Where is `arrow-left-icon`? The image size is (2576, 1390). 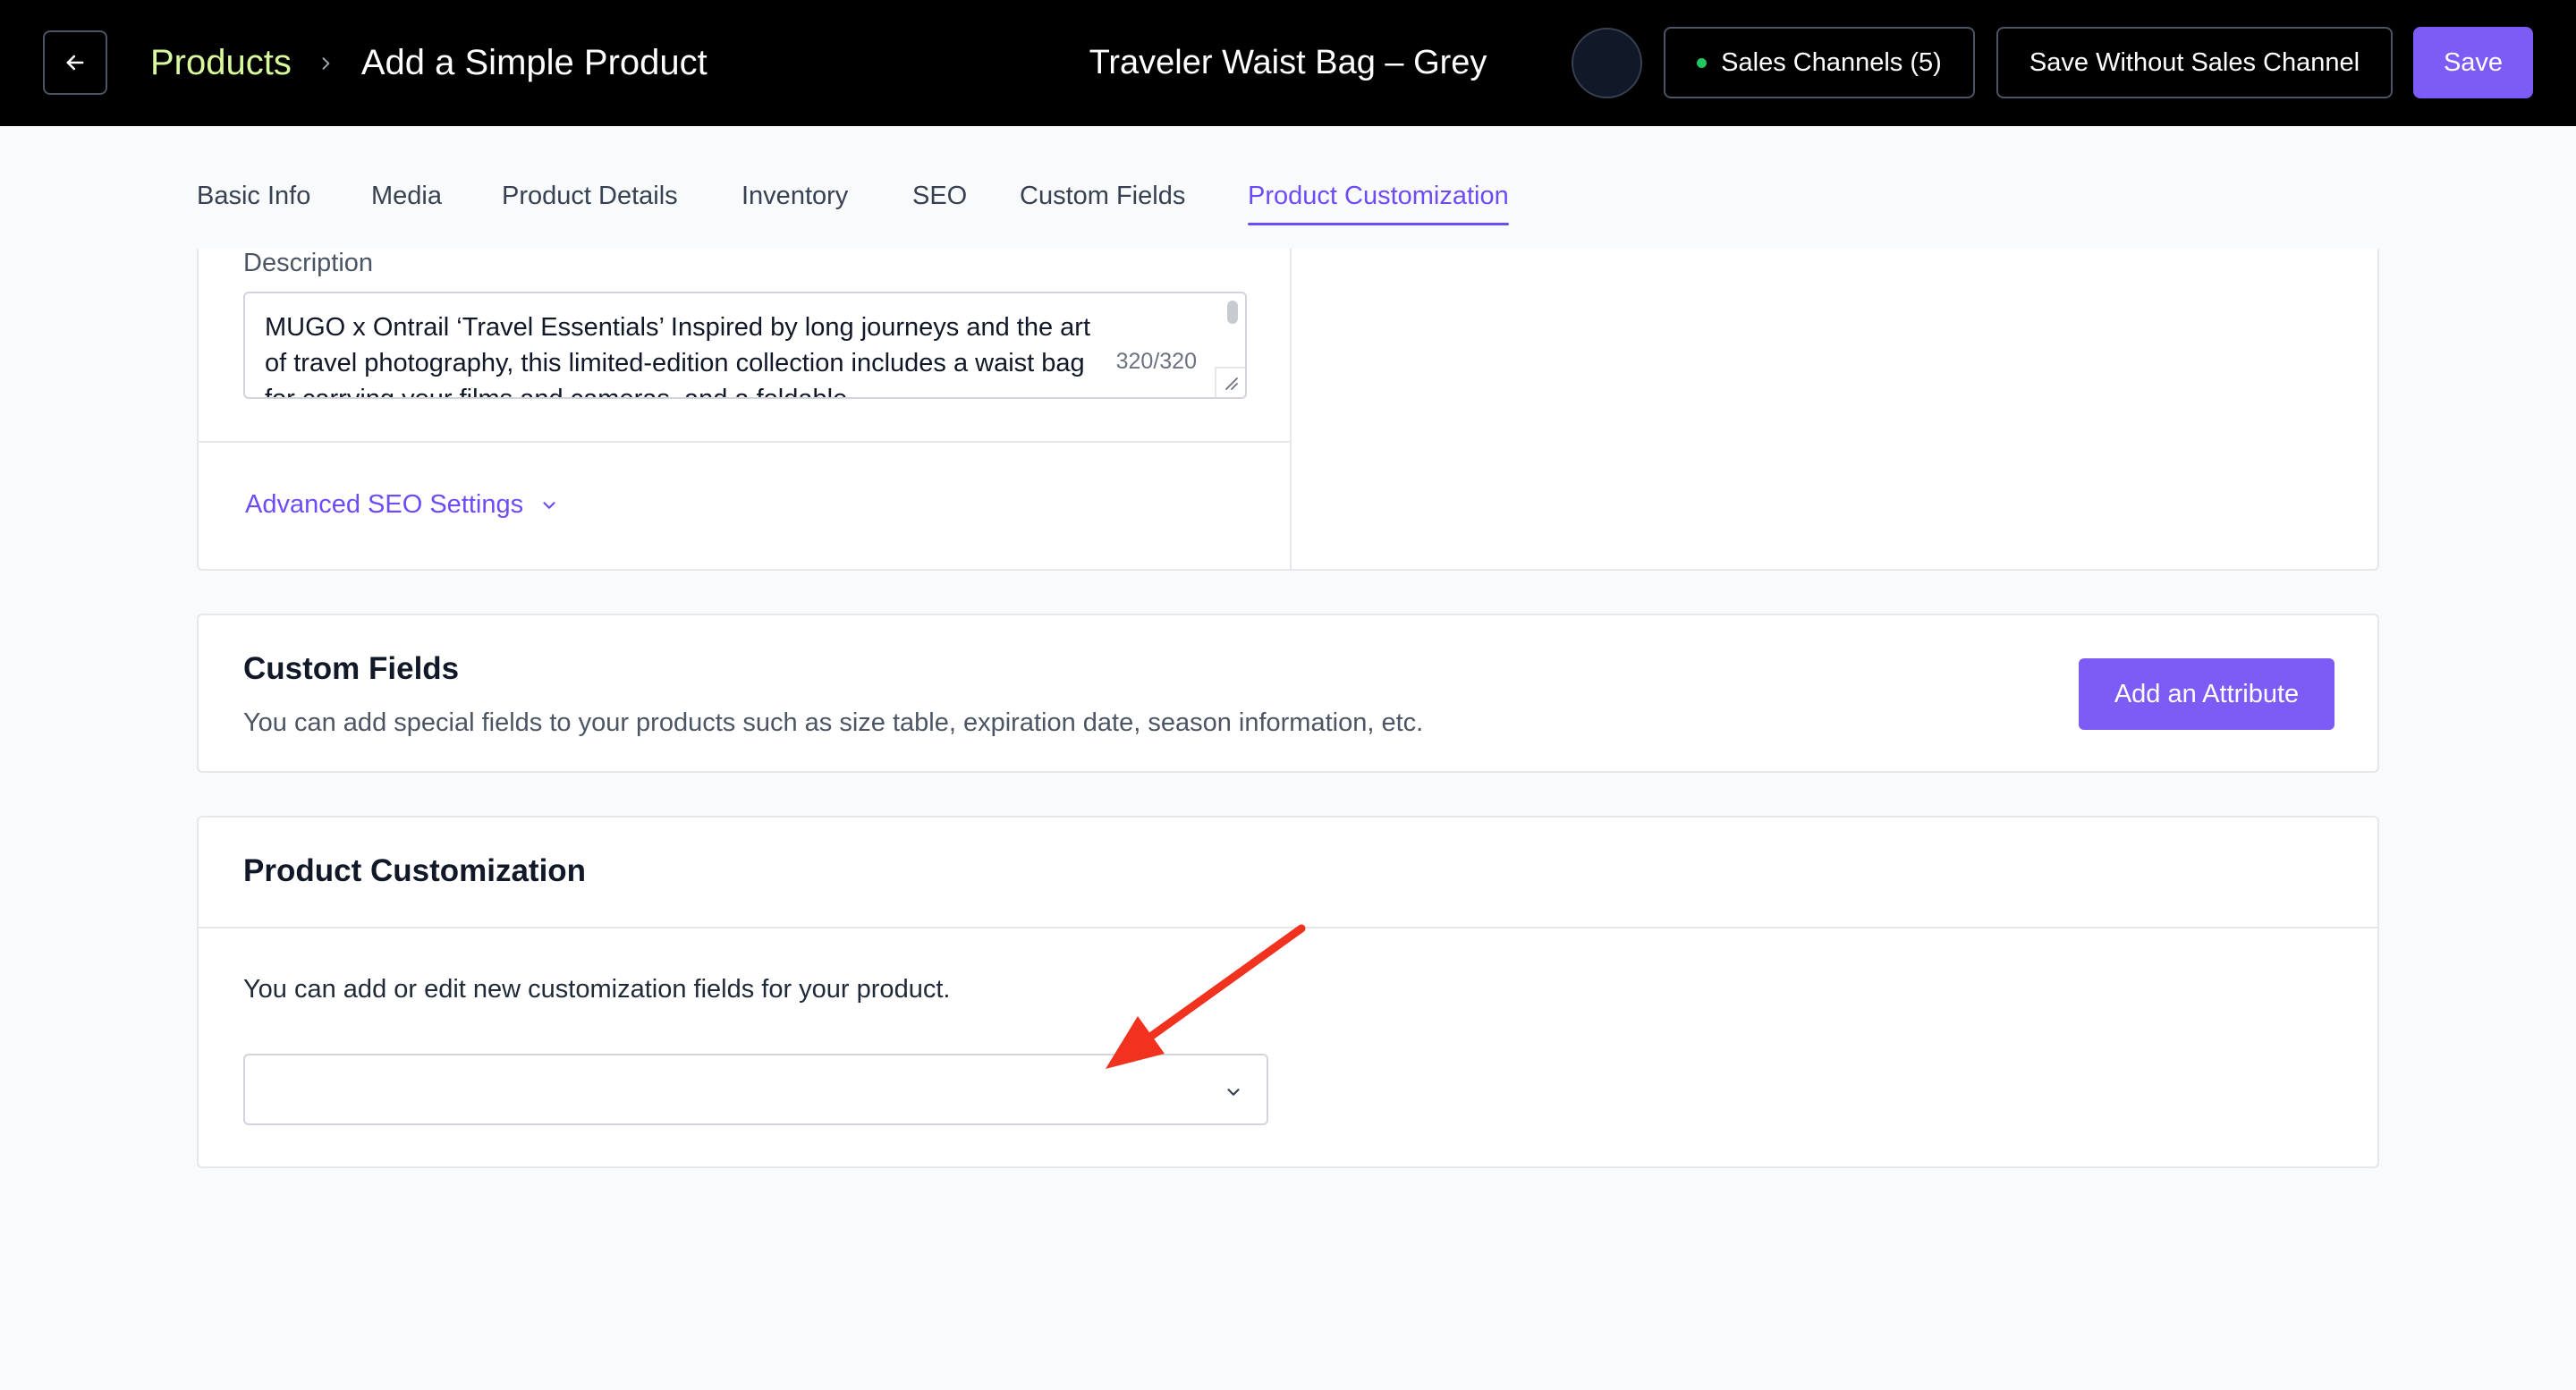
arrow-left-icon is located at coordinates (75, 63).